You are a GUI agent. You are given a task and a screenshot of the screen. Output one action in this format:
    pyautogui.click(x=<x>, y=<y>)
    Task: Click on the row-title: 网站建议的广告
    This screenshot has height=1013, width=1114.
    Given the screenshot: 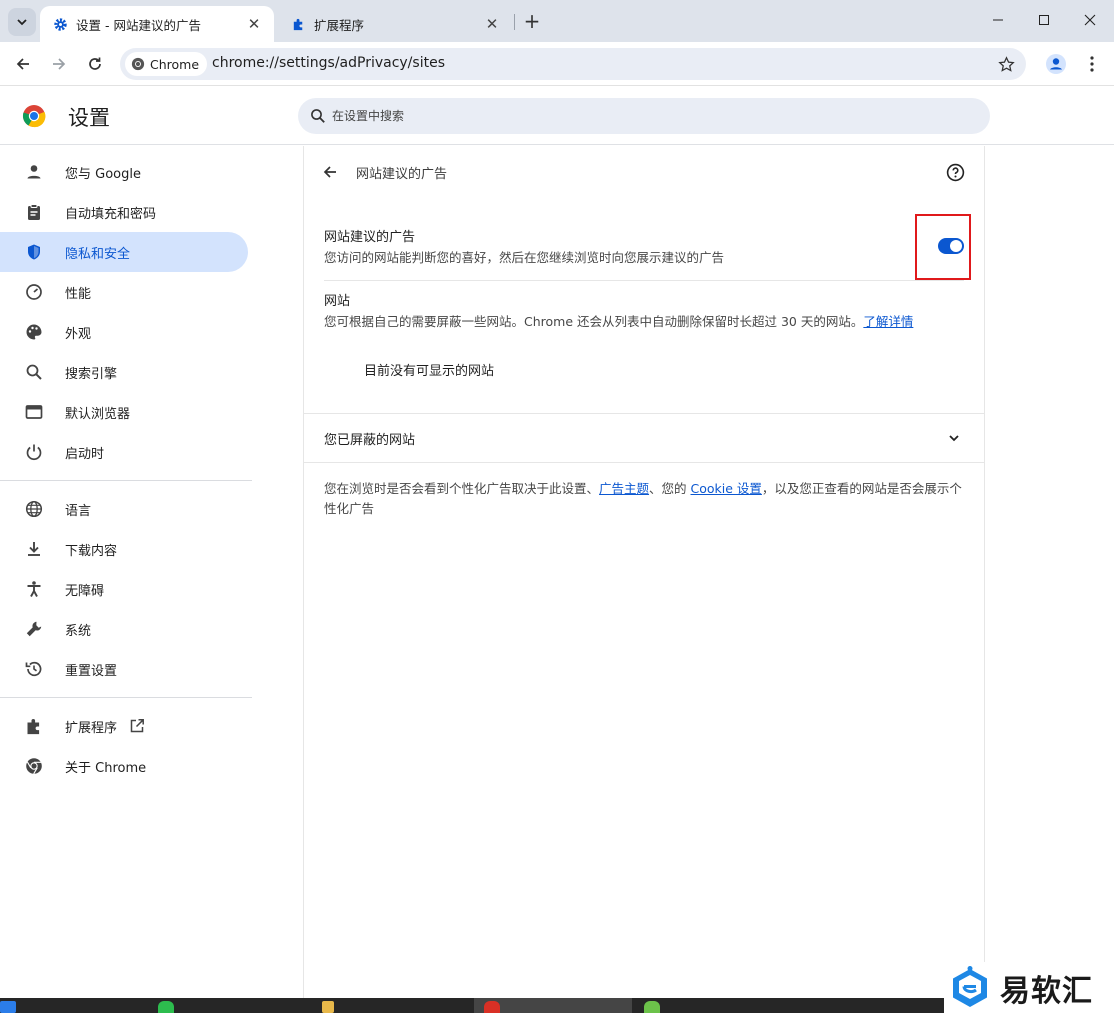 What is the action you would take?
    pyautogui.click(x=370, y=237)
    